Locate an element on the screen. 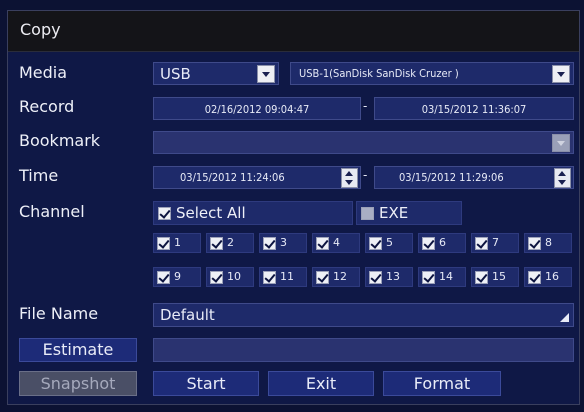 This screenshot has height=412, width=584. time-start-spinner-icon is located at coordinates (349, 178).